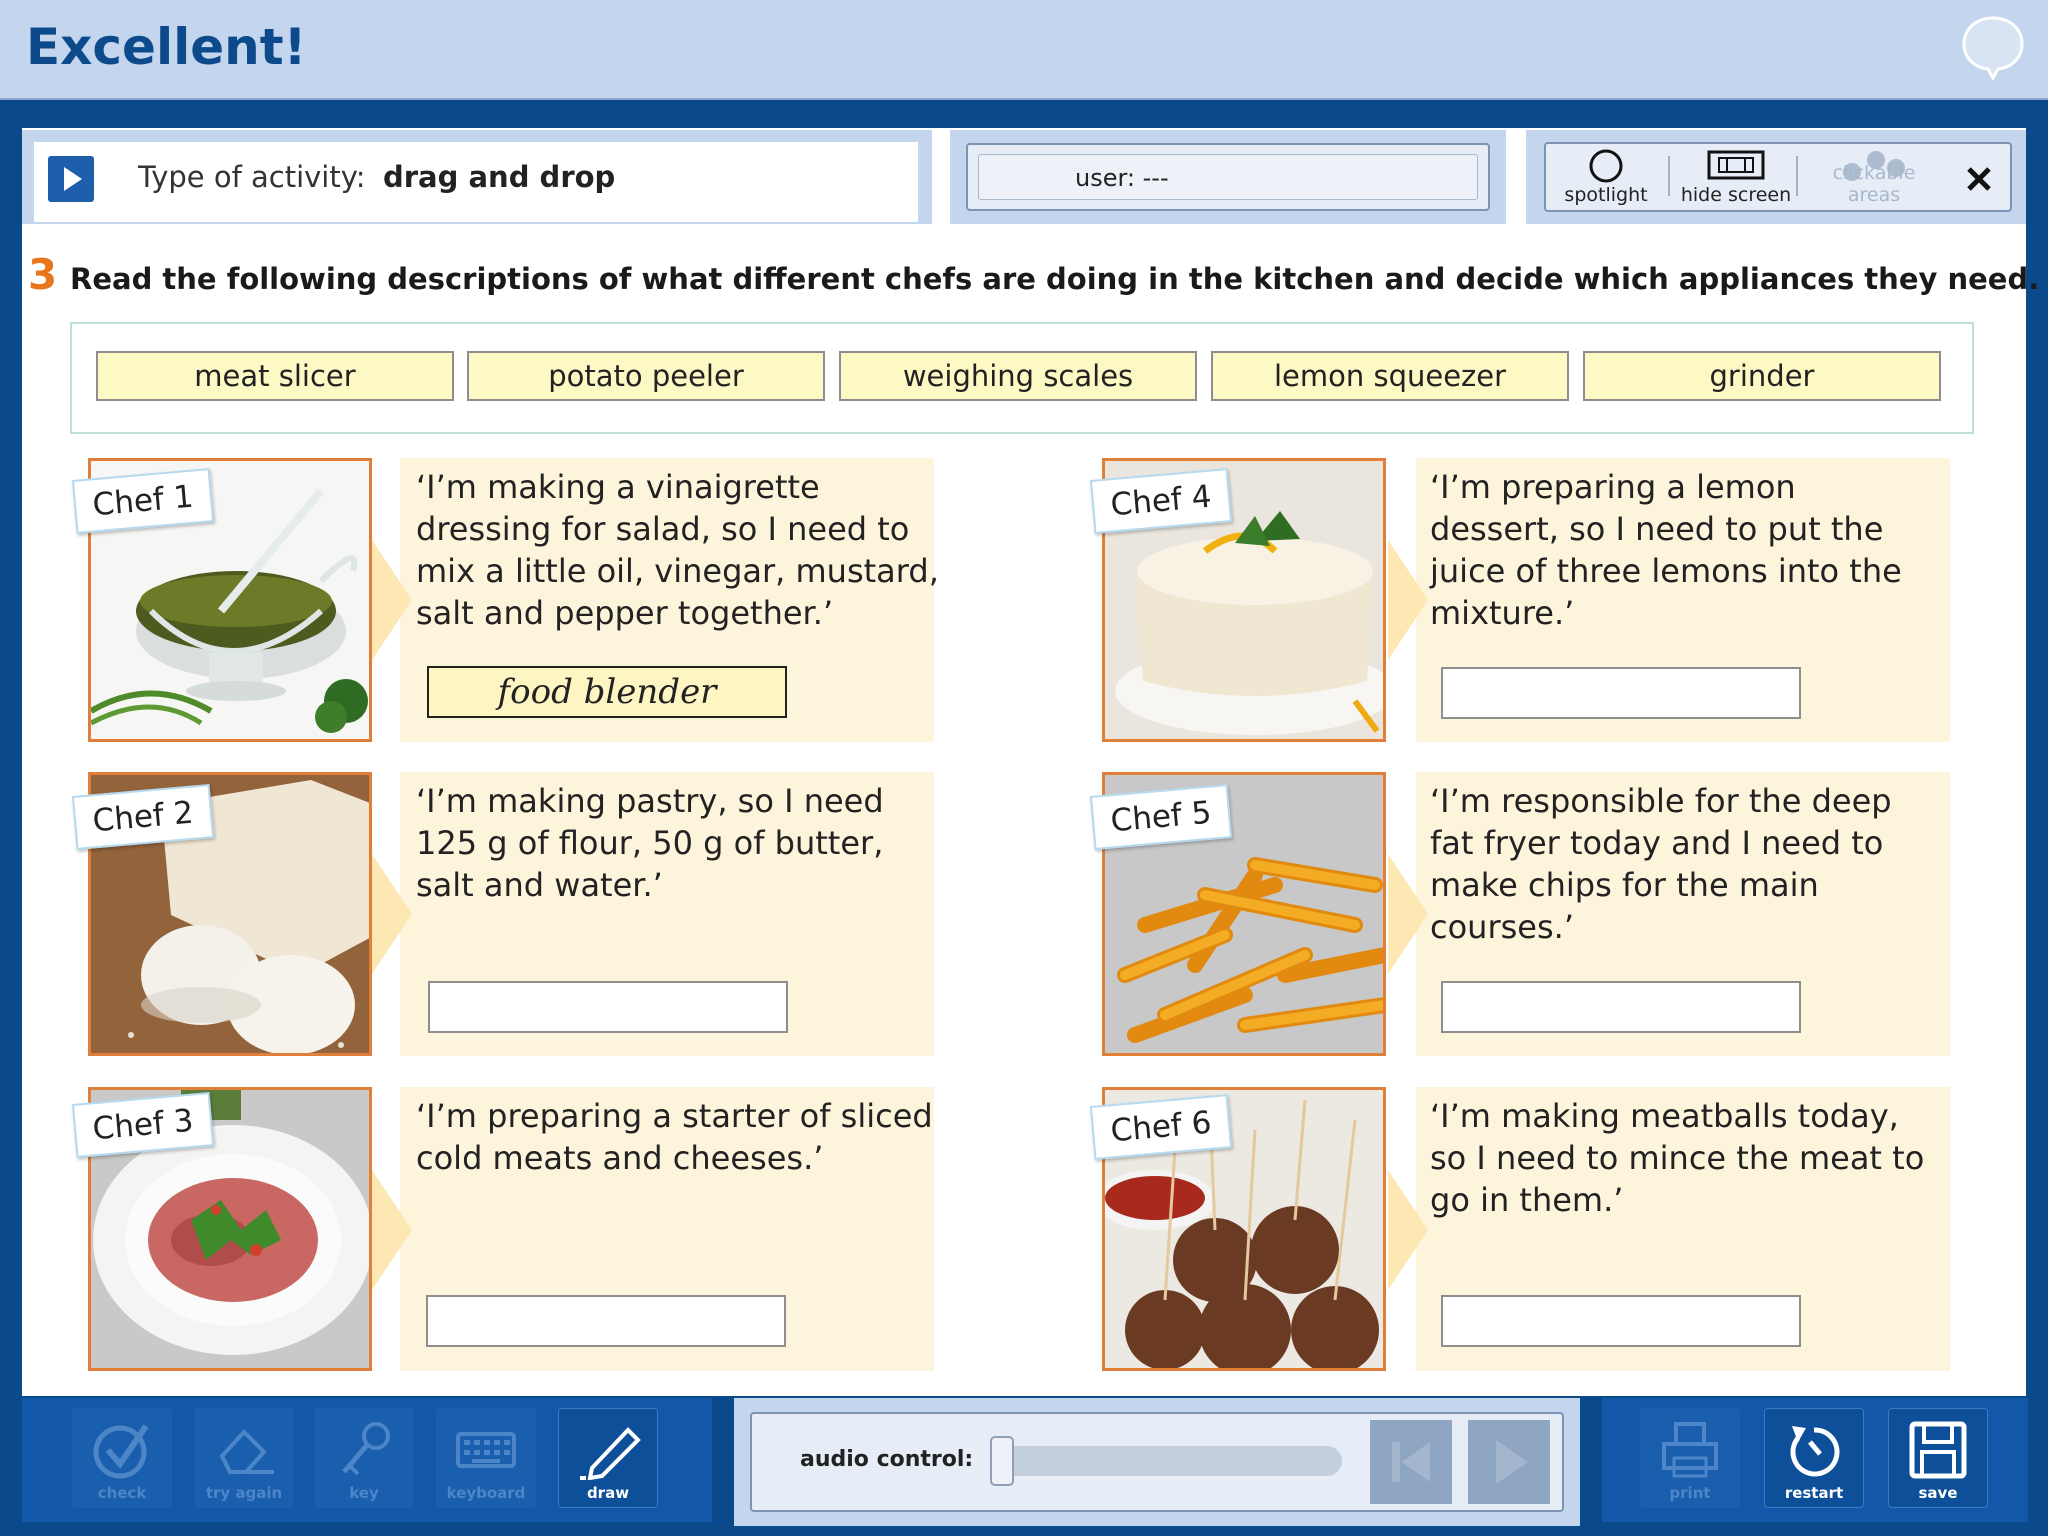 The image size is (2048, 1536). Describe the element at coordinates (887, 1459) in the screenshot. I see `audio-control-label: audio control:` at that location.